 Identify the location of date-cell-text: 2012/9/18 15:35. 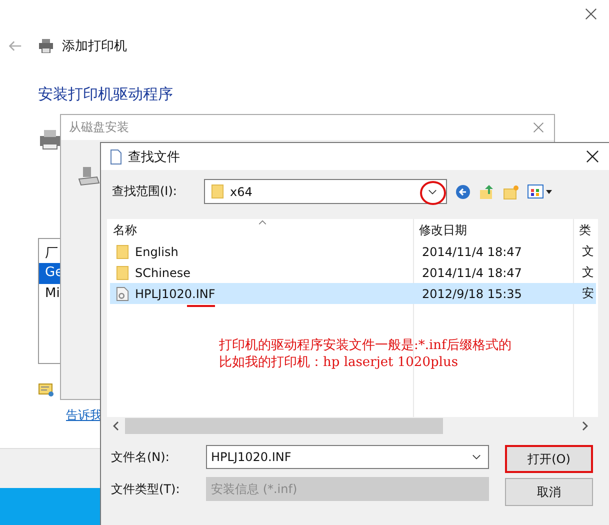
(472, 293).